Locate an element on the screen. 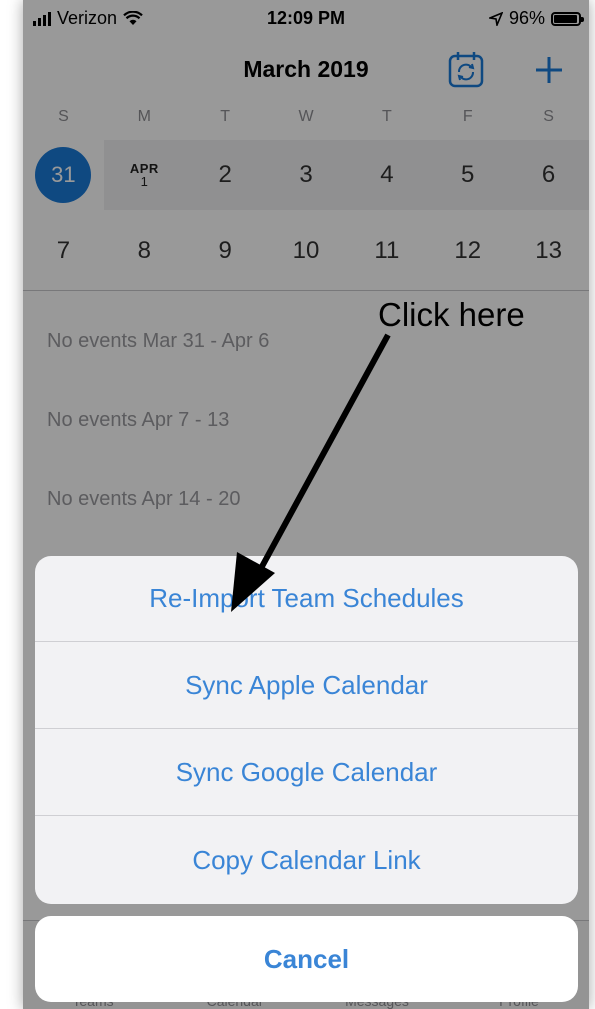 The height and width of the screenshot is (1009, 595). annotation-label: Click here is located at coordinates (451, 314).